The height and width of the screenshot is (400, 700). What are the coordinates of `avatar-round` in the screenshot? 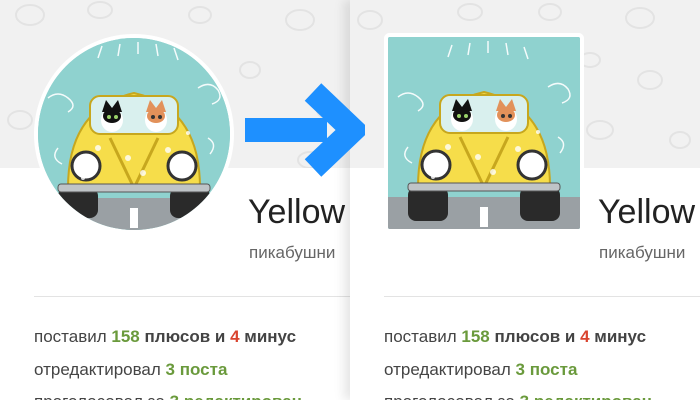 It's located at (134, 134).